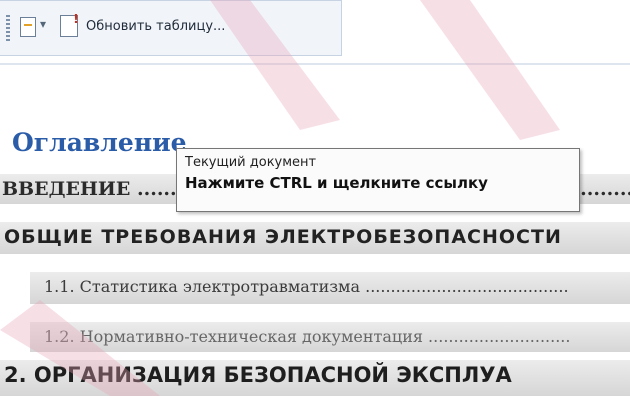 Image resolution: width=630 pixels, height=396 pixels. I want to click on tooltip-line-1: Текущий документ, so click(251, 162).